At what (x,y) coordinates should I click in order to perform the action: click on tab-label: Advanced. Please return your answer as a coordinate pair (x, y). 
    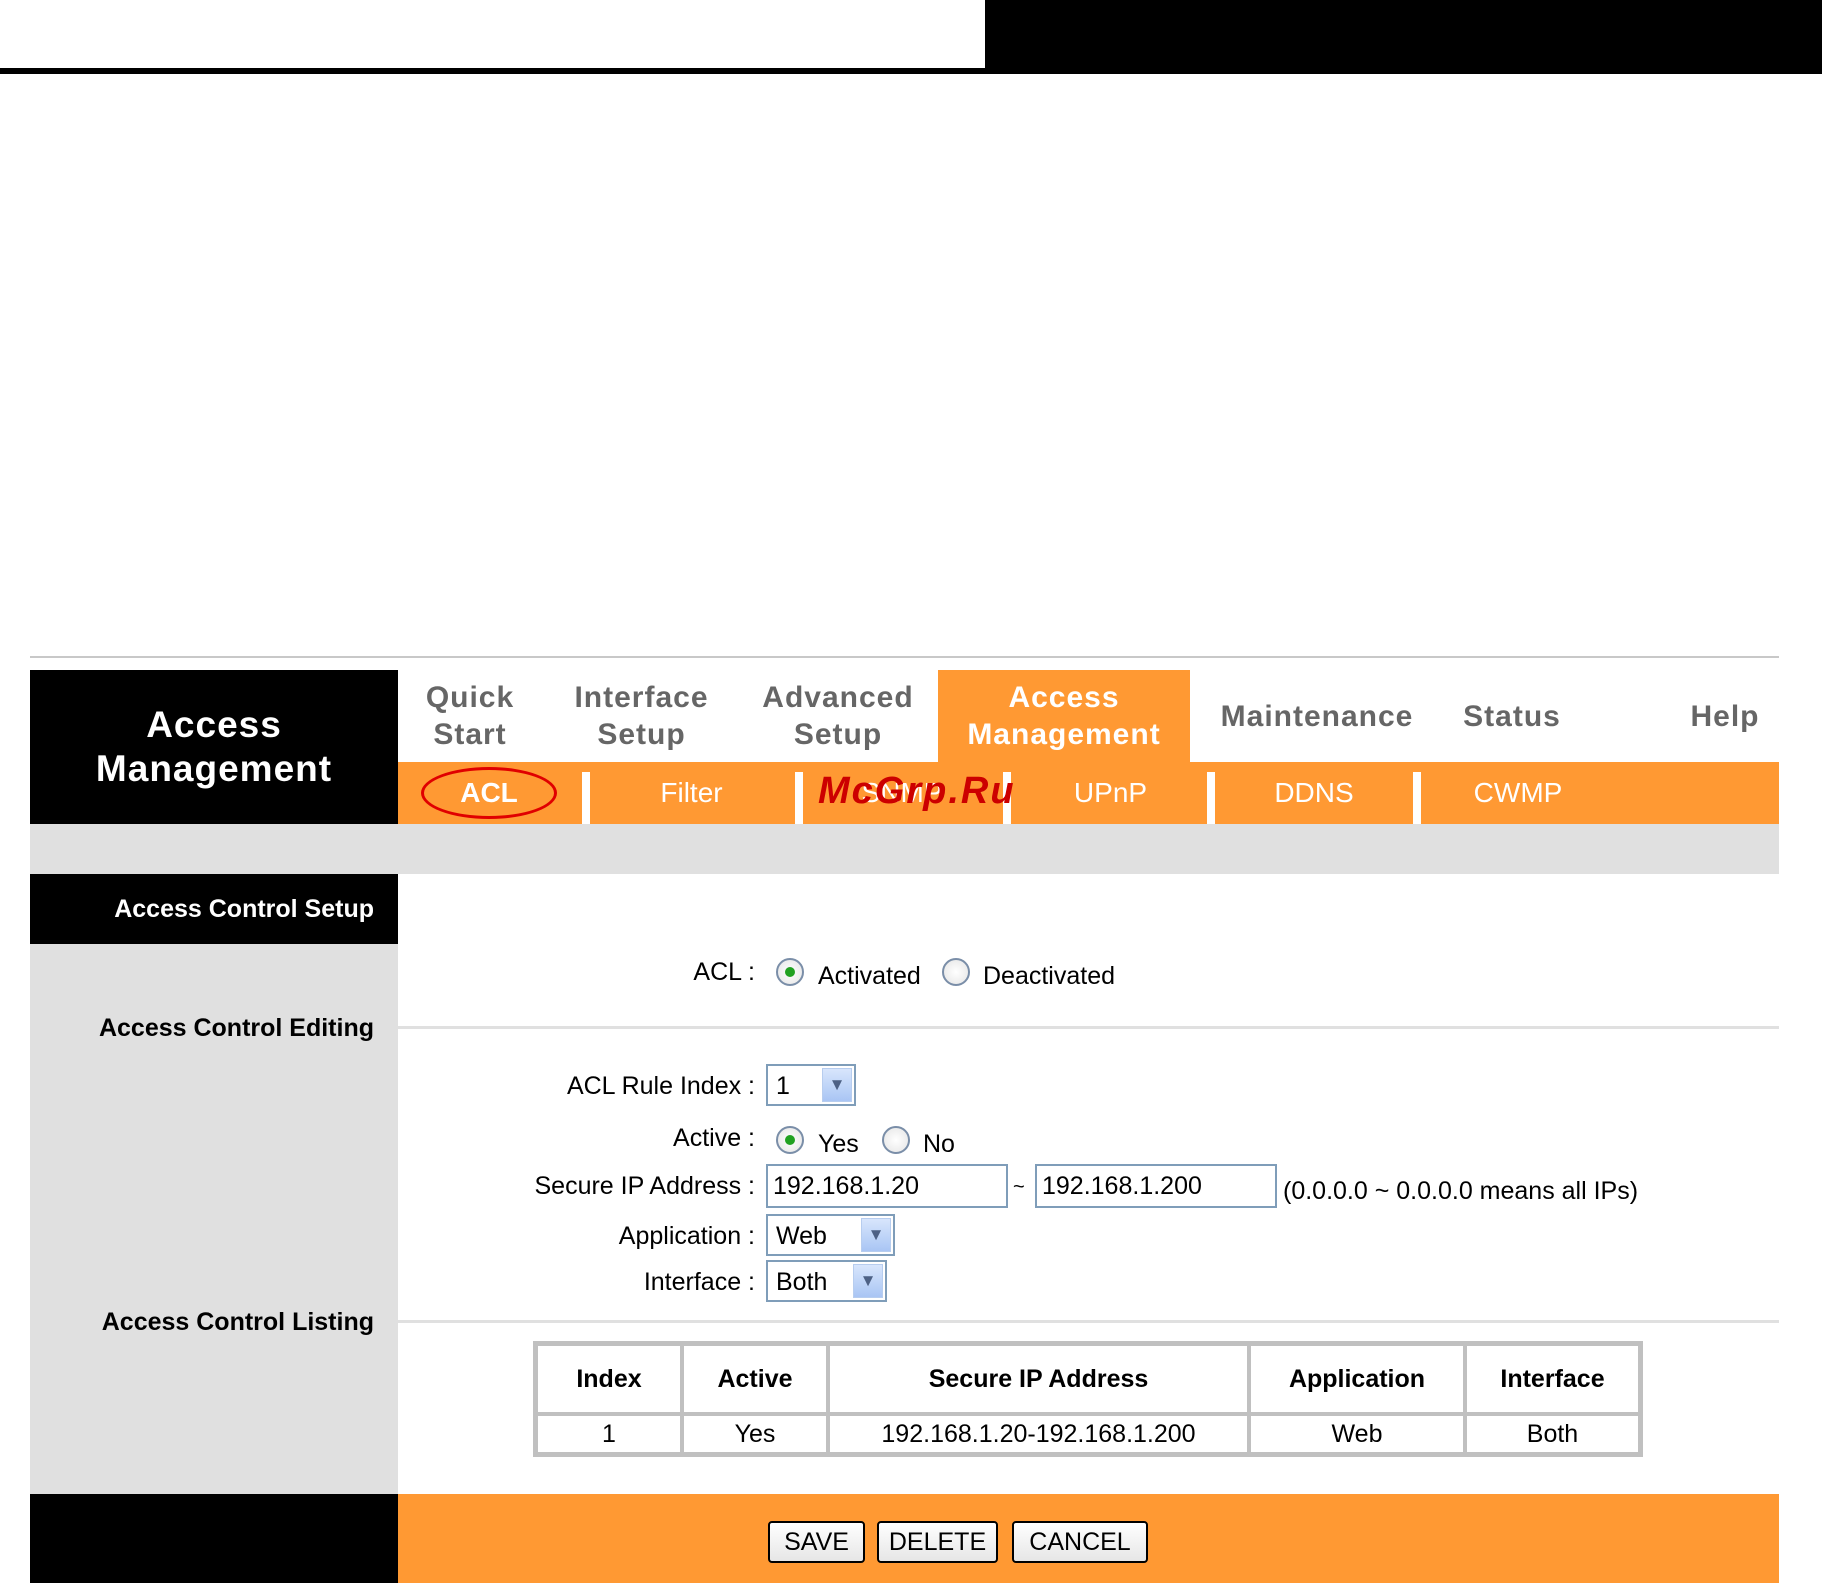
    Looking at the image, I should click on (838, 697).